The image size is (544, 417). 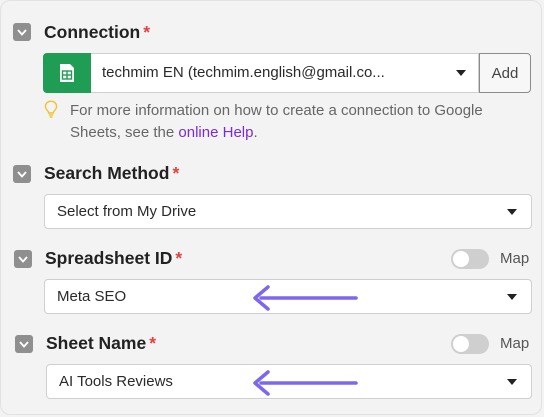 I want to click on spreadsheet-id-label: Spreadsheet ID *, so click(x=114, y=258).